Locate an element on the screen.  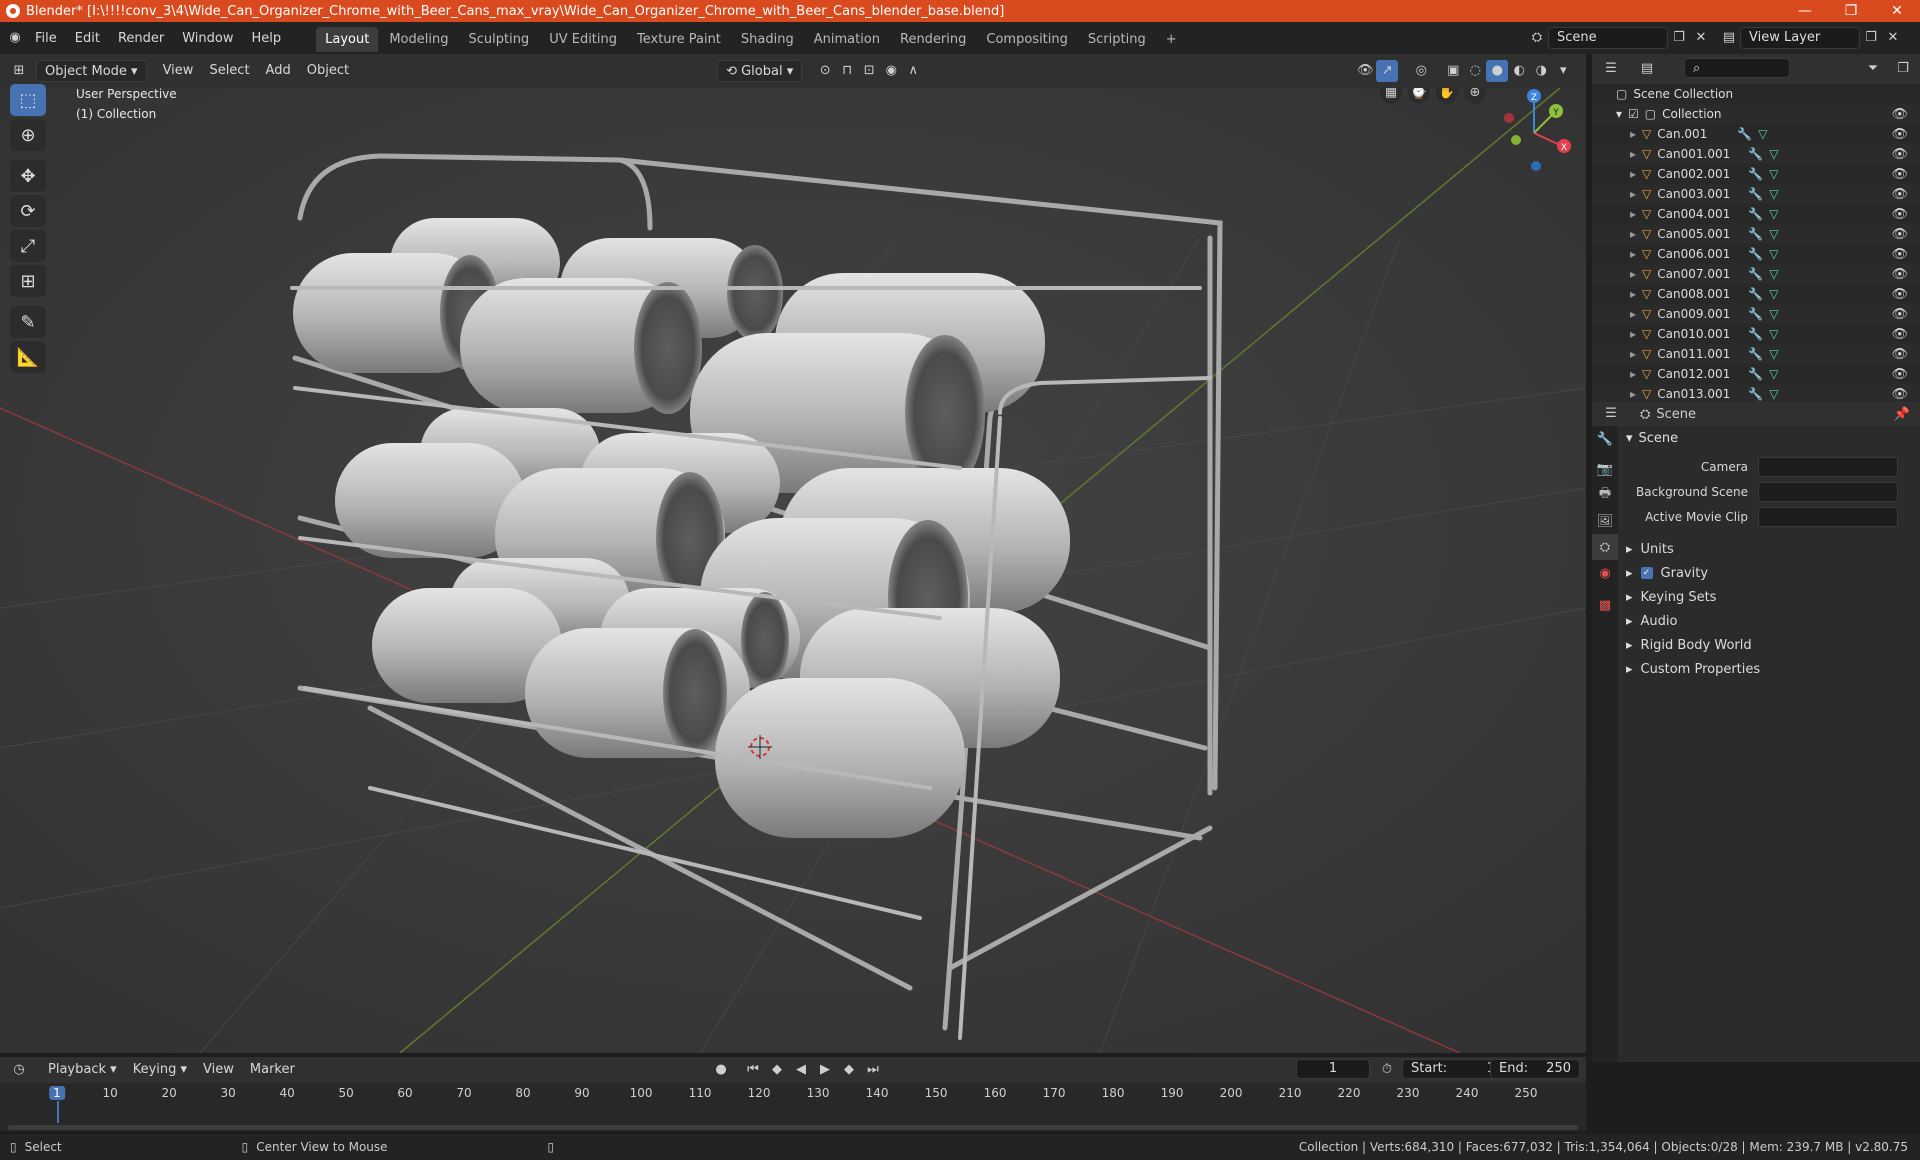
shading-options-icon: ▾ is located at coordinates (1563, 71).